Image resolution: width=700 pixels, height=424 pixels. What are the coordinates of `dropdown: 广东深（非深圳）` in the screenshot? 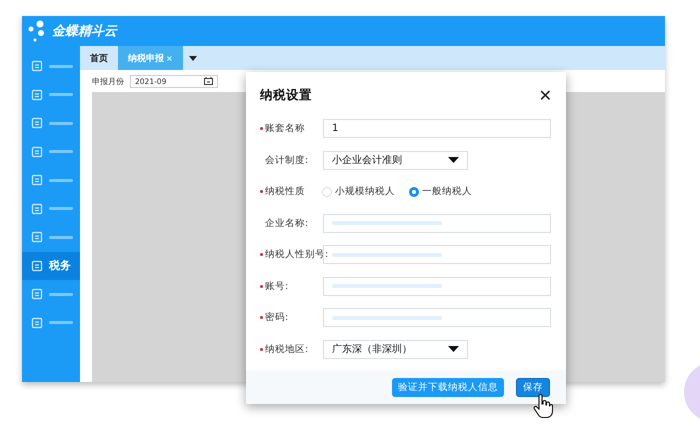 It's located at (395, 349).